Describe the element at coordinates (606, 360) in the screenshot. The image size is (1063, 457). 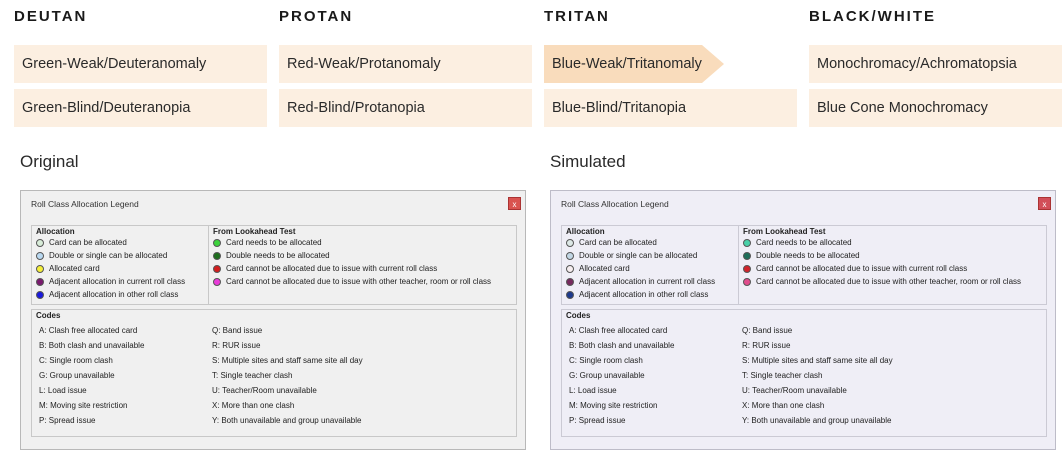
I see `simulated-code-left: C: Single room clash` at that location.